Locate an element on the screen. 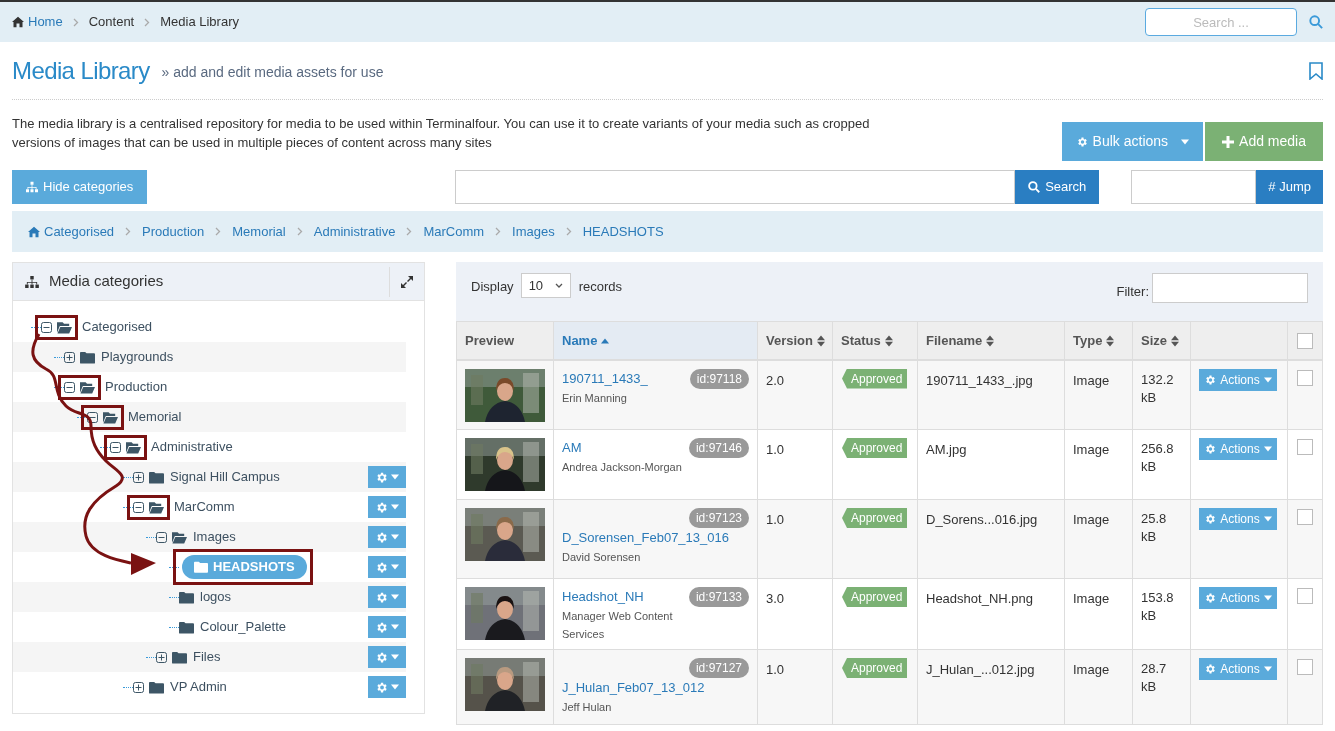  bulk-actions-button: Bulk actions is located at coordinates (1132, 141).